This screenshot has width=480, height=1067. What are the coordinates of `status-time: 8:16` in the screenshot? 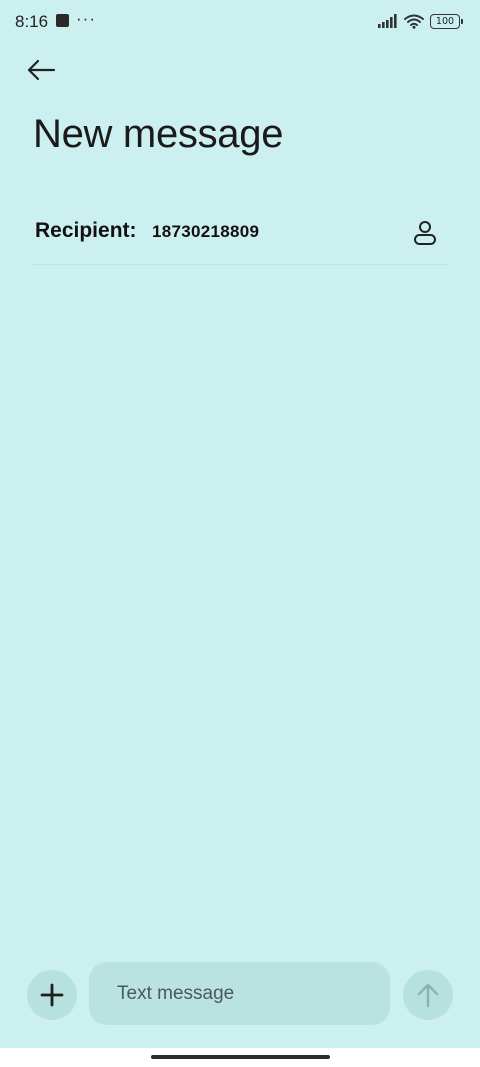 It's located at (32, 21).